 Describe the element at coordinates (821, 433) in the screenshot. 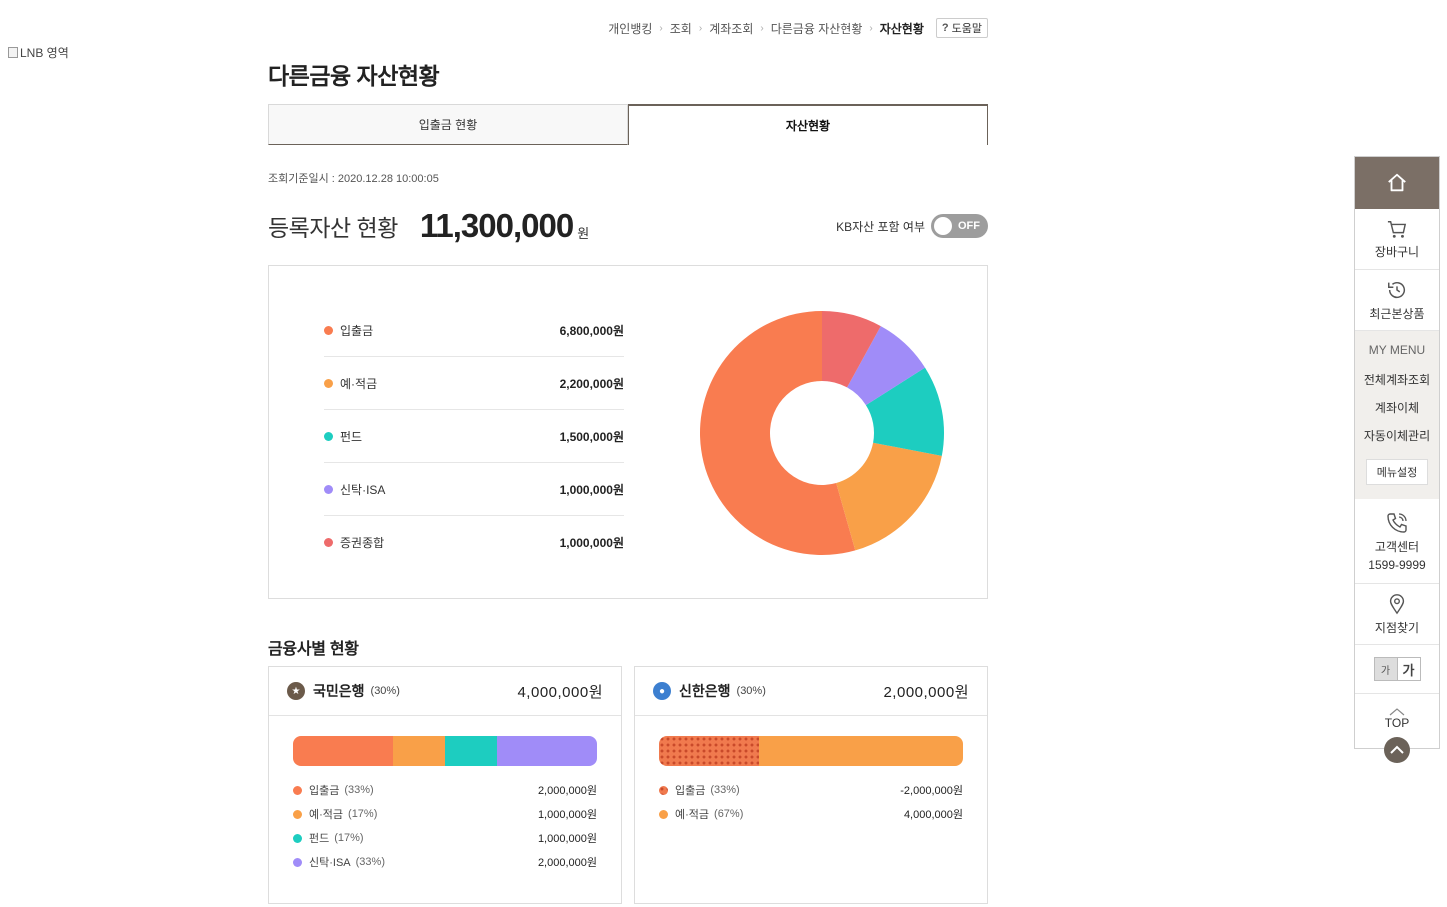

I see `asset-donut-chart` at that location.